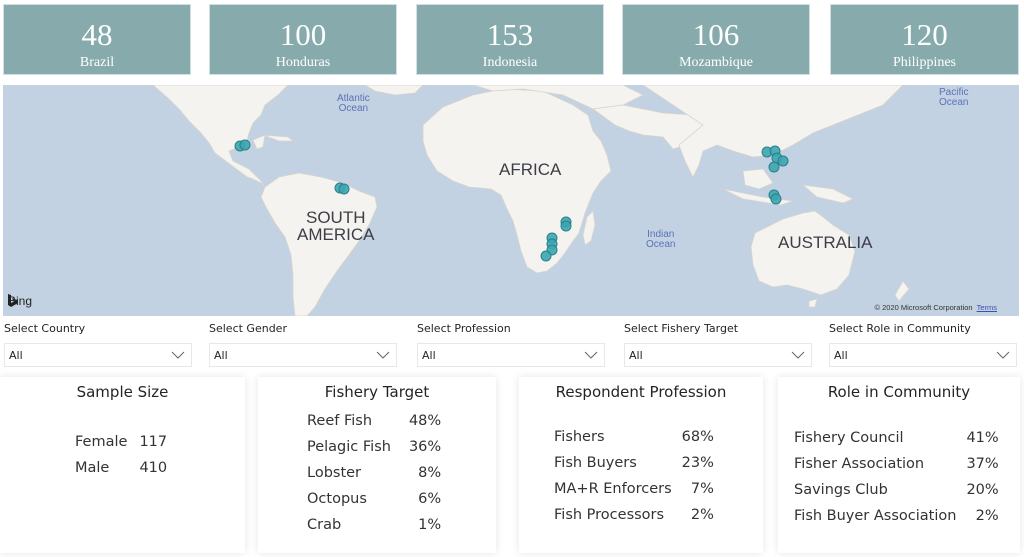 The image size is (1024, 557). Describe the element at coordinates (702, 515) in the screenshot. I see `row-value: 2%` at that location.